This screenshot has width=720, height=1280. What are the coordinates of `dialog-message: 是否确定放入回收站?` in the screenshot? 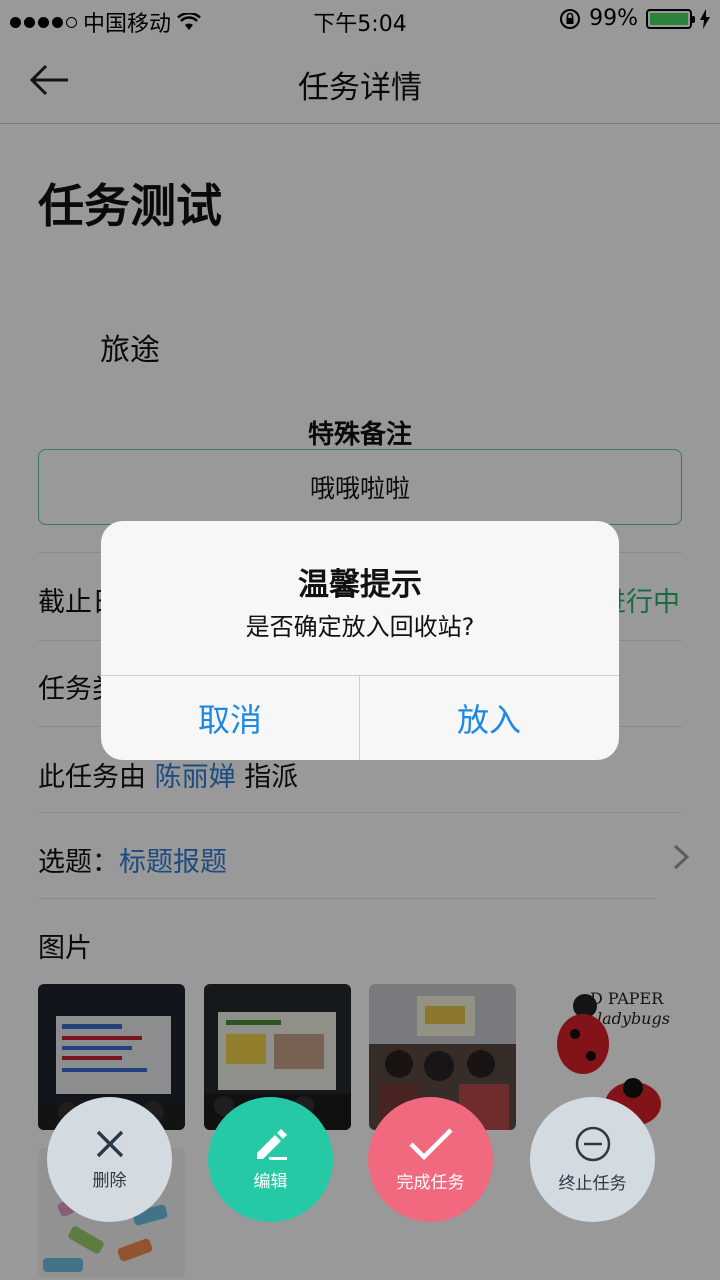 It's located at (360, 627).